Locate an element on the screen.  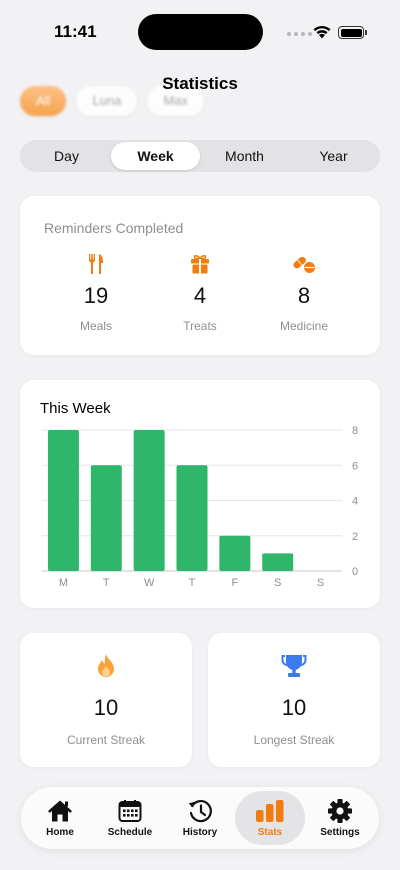
period-month: Month is located at coordinates (244, 156).